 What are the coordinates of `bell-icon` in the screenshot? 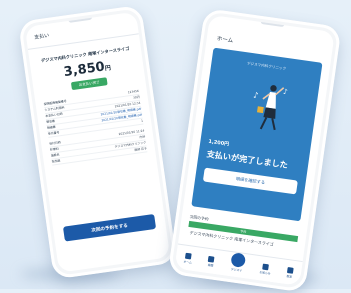 It's located at (266, 266).